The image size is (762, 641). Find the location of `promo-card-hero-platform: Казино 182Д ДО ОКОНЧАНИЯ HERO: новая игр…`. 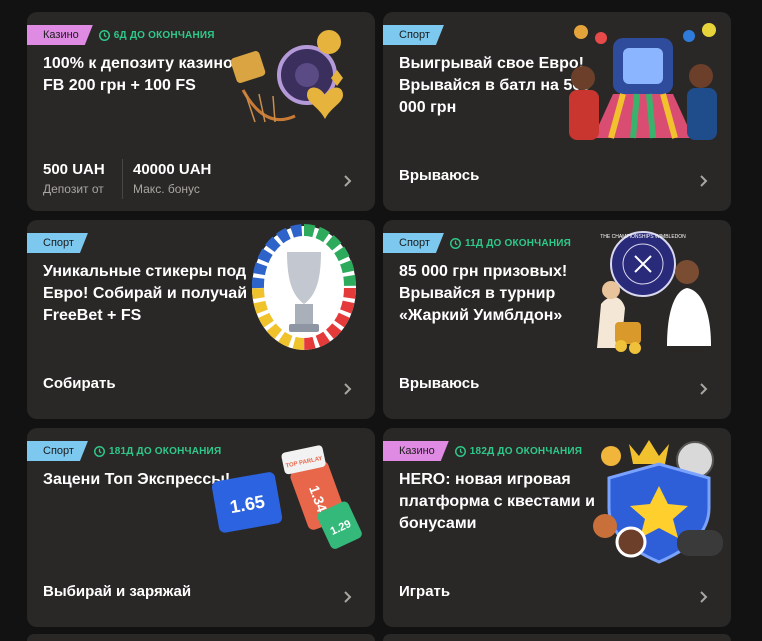

promo-card-hero-platform: Казино 182Д ДО ОКОНЧАНИЯ HERO: новая игр… is located at coordinates (557, 527).